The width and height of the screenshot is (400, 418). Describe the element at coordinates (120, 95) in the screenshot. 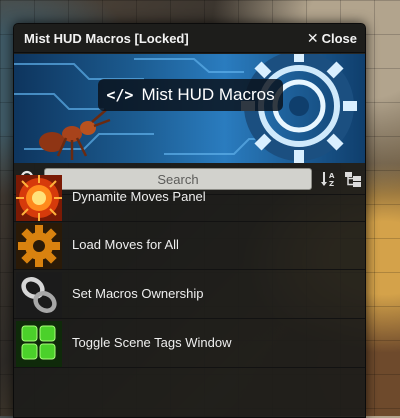

I see `code-icon: </>` at that location.